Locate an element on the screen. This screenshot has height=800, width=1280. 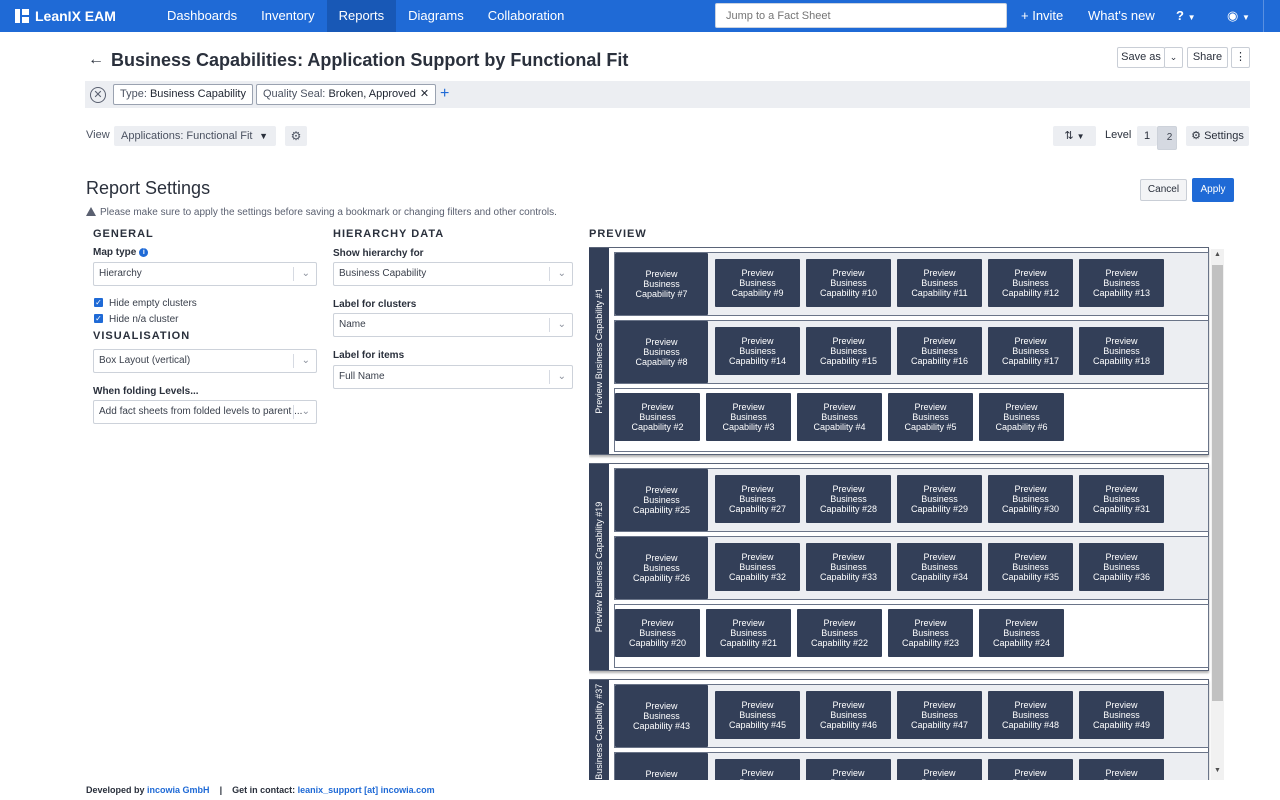
capability-tile: Preview Business Capability #45 is located at coordinates (757, 715).